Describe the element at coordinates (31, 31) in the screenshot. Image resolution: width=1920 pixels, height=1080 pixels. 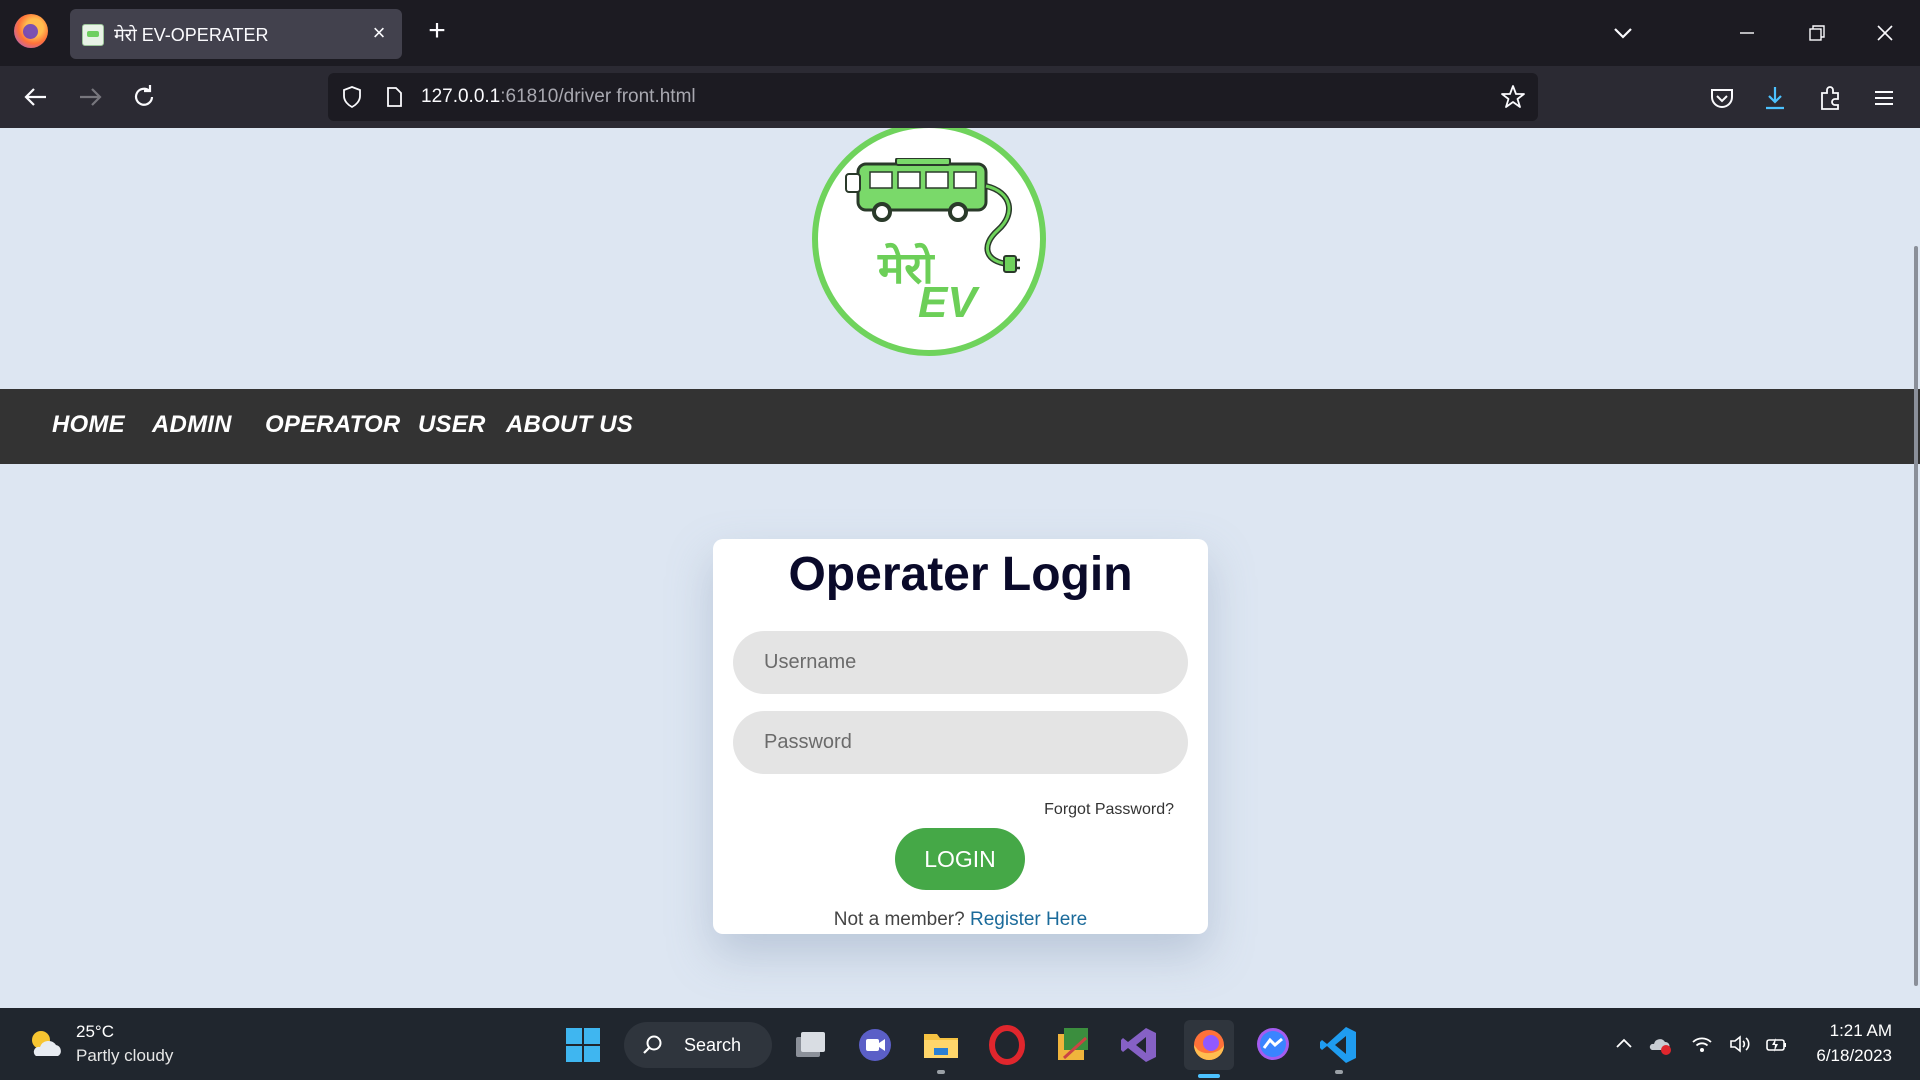
I see `firefox-logo-icon` at that location.